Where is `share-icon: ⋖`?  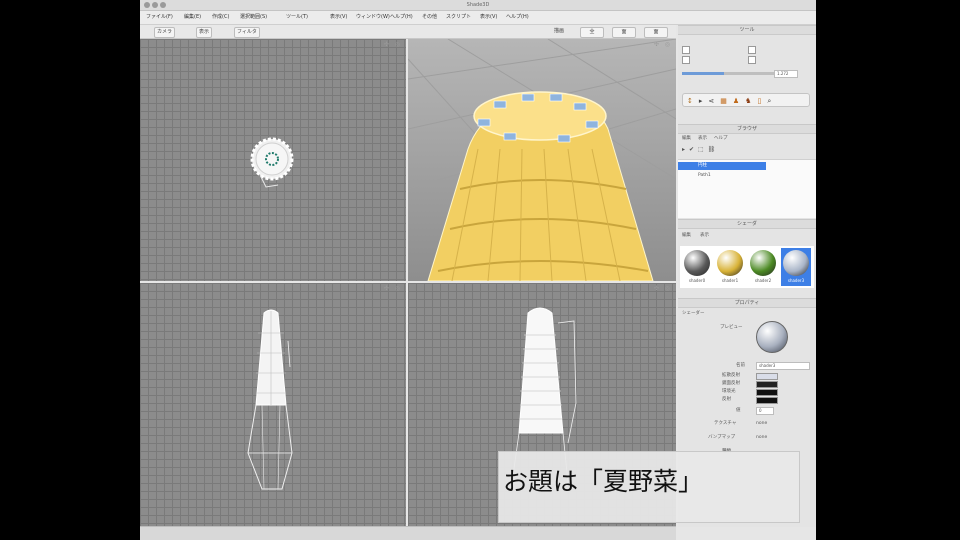 share-icon: ⋖ is located at coordinates (714, 101).